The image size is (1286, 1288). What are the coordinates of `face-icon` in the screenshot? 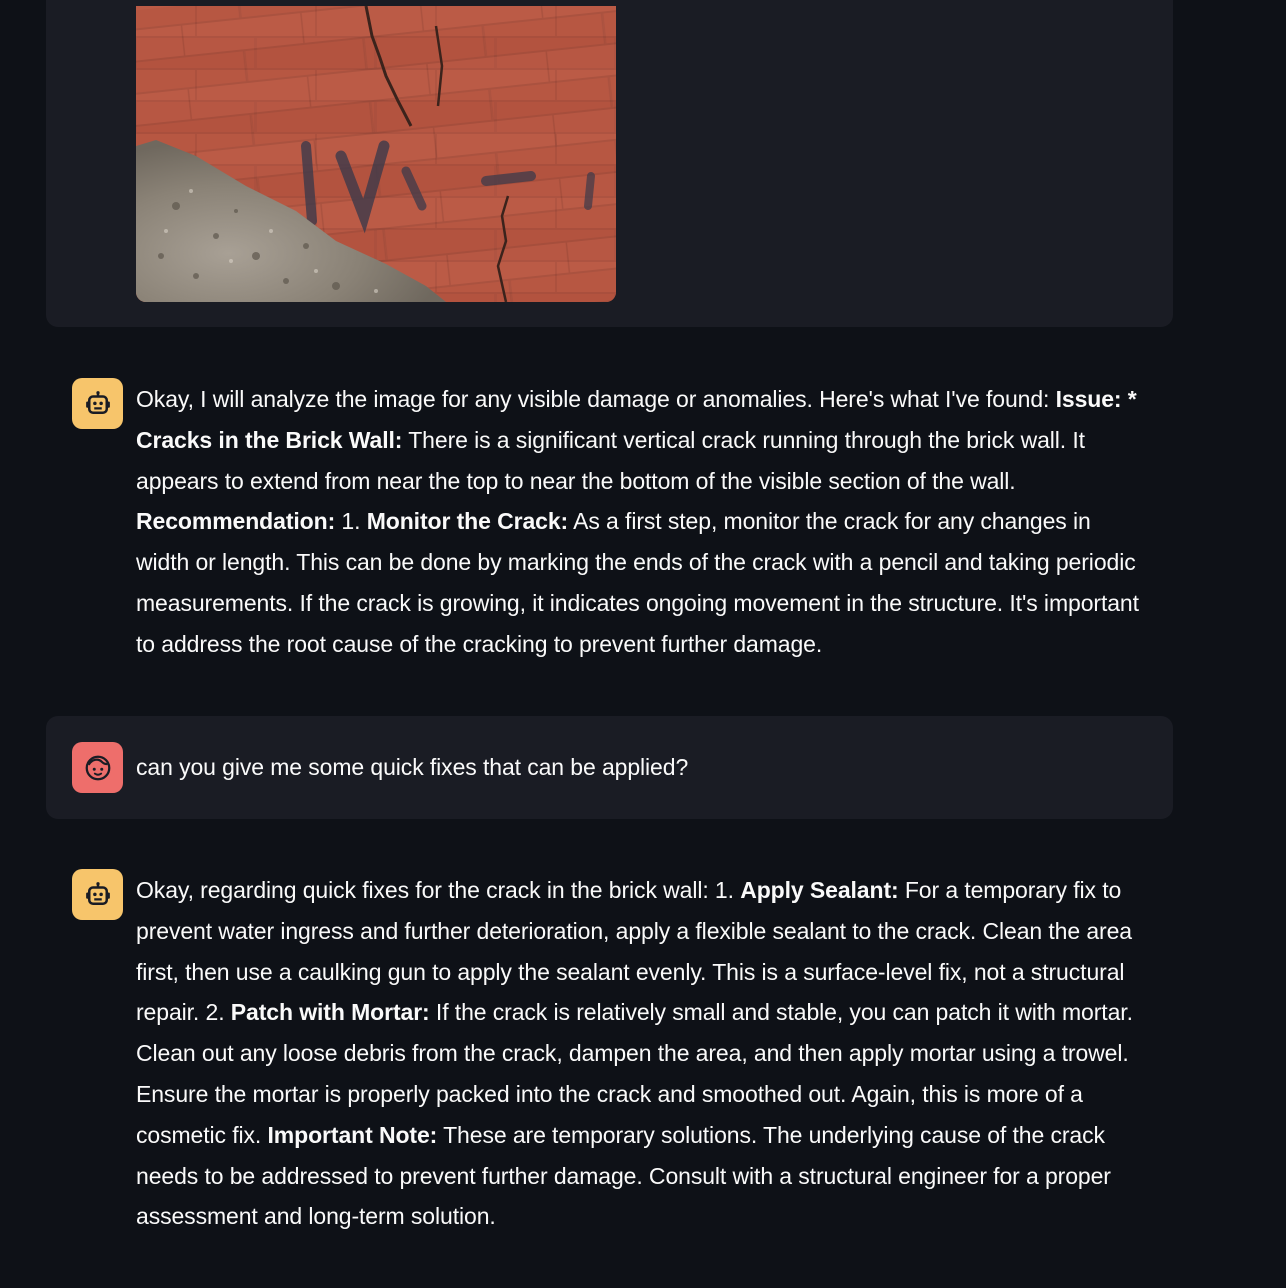 It's located at (97, 767).